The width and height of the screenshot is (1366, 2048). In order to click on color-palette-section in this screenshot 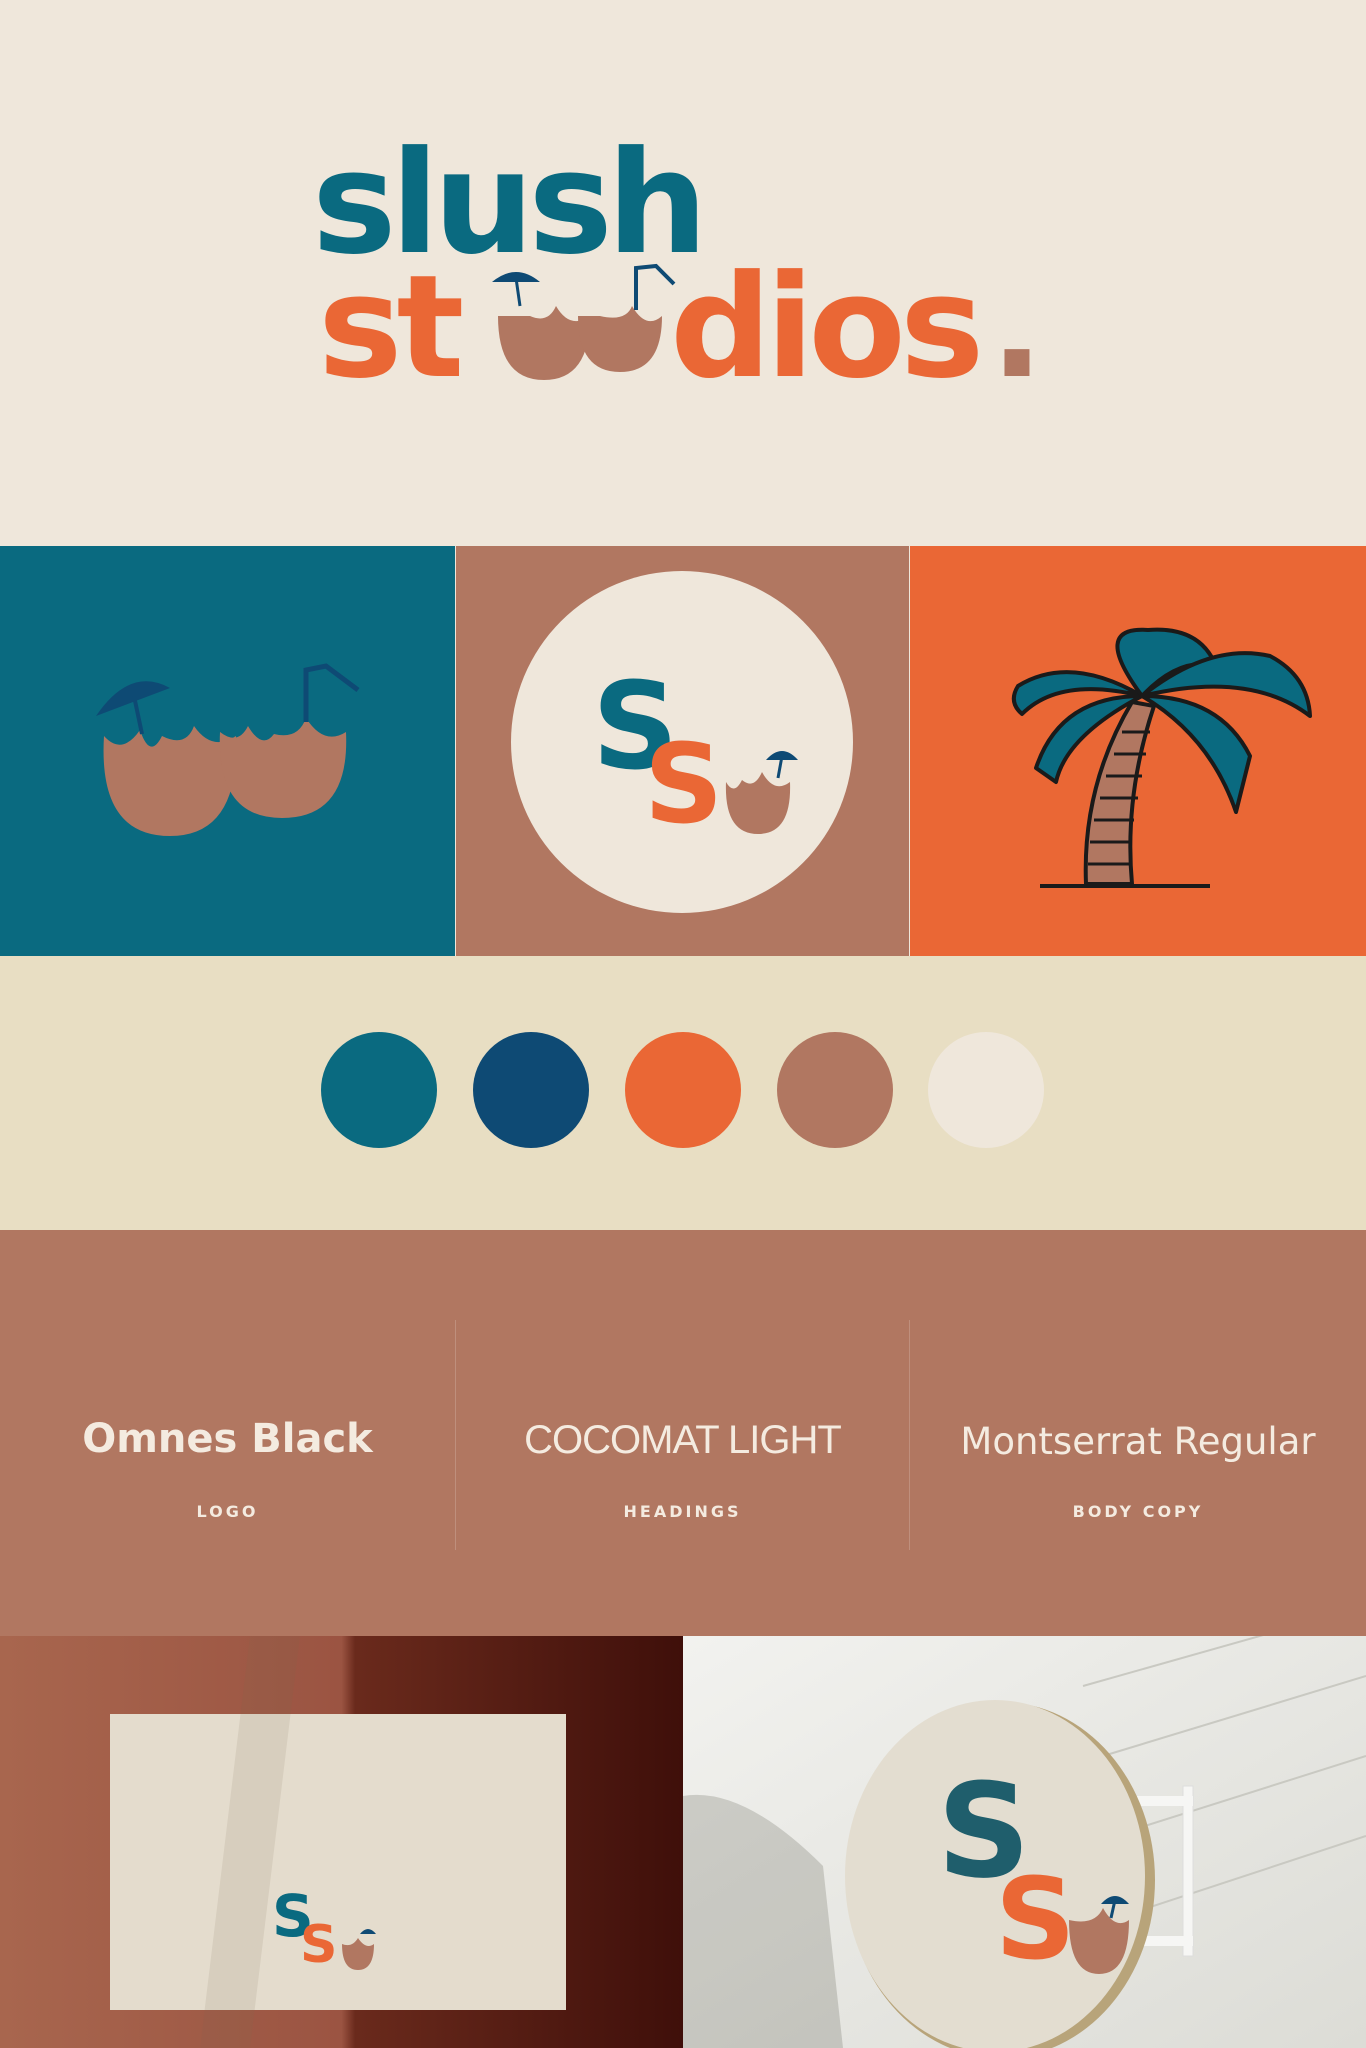, I will do `click(683, 1093)`.